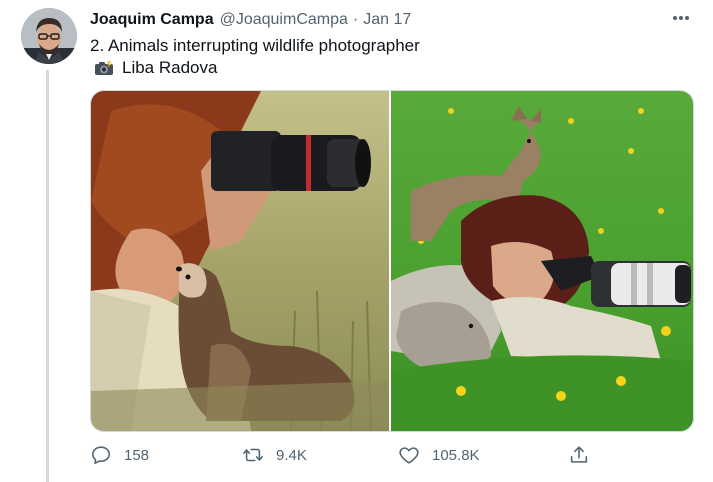  What do you see at coordinates (409, 455) in the screenshot?
I see `heart-icon` at bounding box center [409, 455].